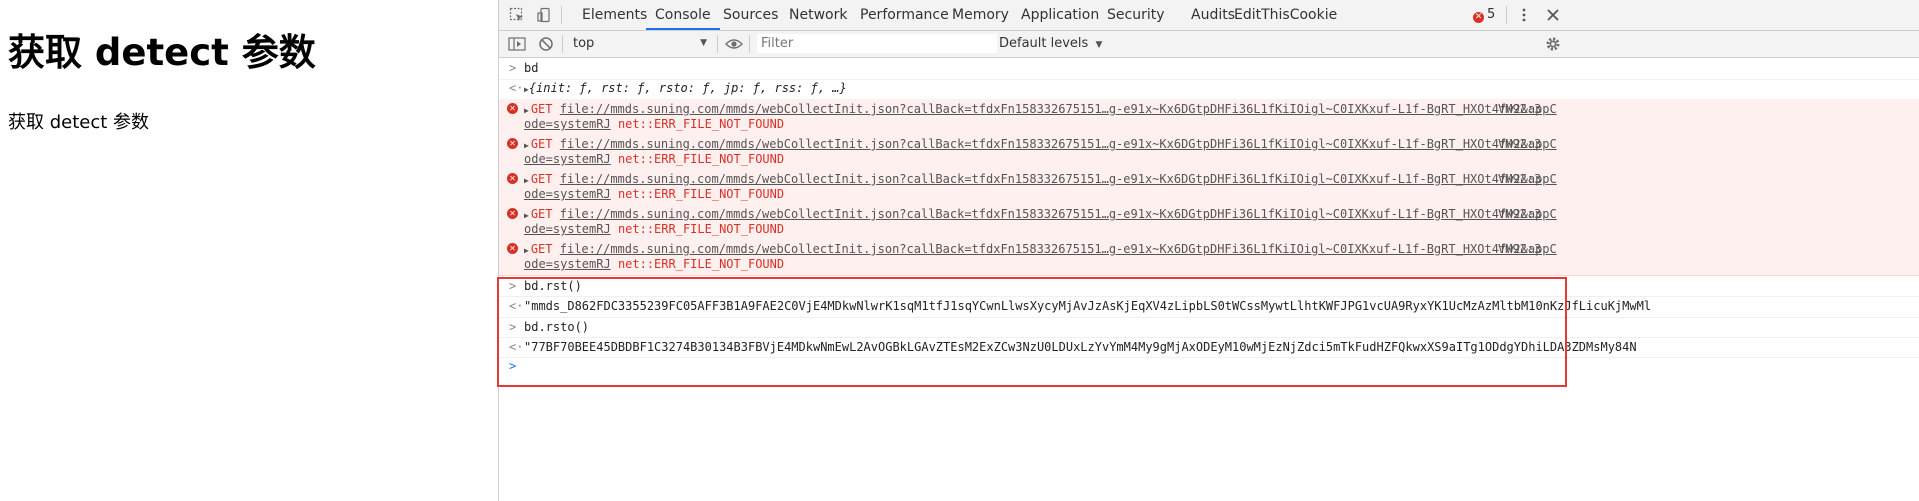 The image size is (1919, 501). Describe the element at coordinates (1136, 15) in the screenshot. I see `tab-security: Security` at that location.